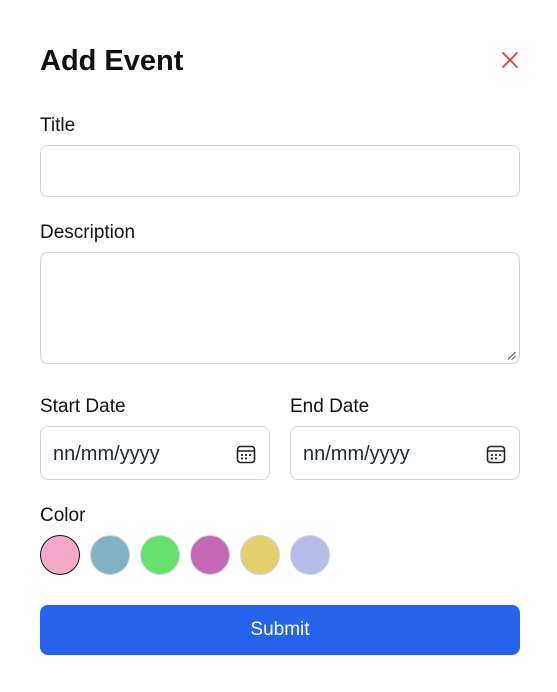  Describe the element at coordinates (63, 515) in the screenshot. I see `color-label: Color` at that location.